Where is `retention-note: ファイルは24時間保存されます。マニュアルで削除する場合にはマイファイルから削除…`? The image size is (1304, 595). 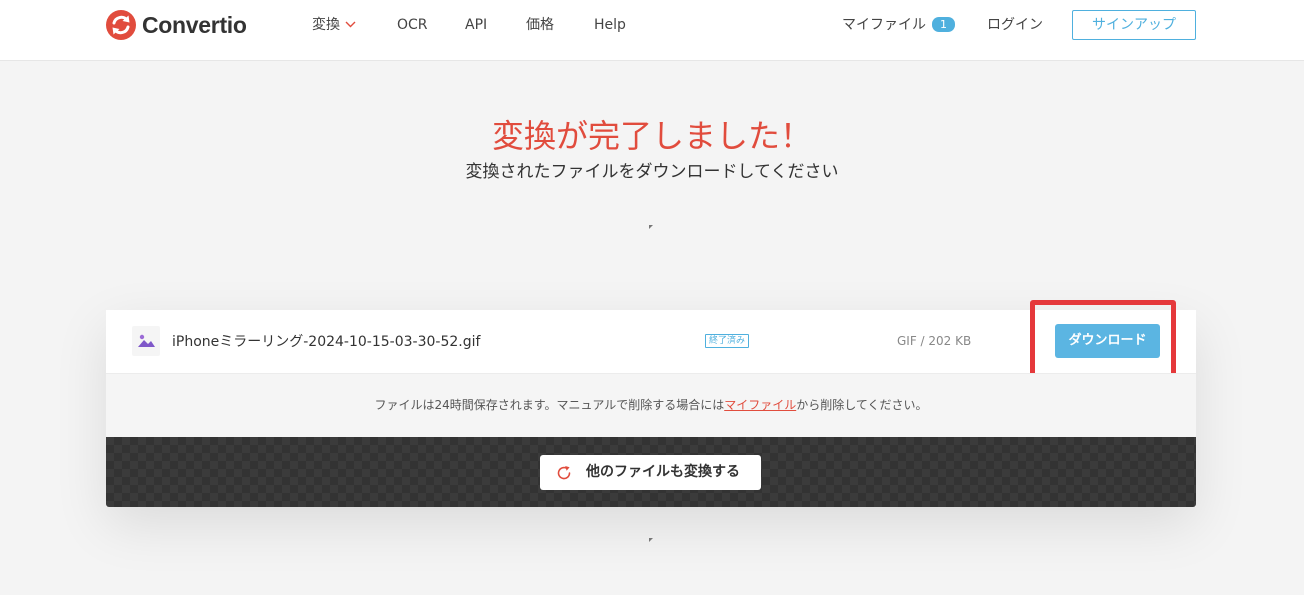
retention-note: ファイルは24時間保存されます。マニュアルで削除する場合にはマイファイルから削除… is located at coordinates (651, 405).